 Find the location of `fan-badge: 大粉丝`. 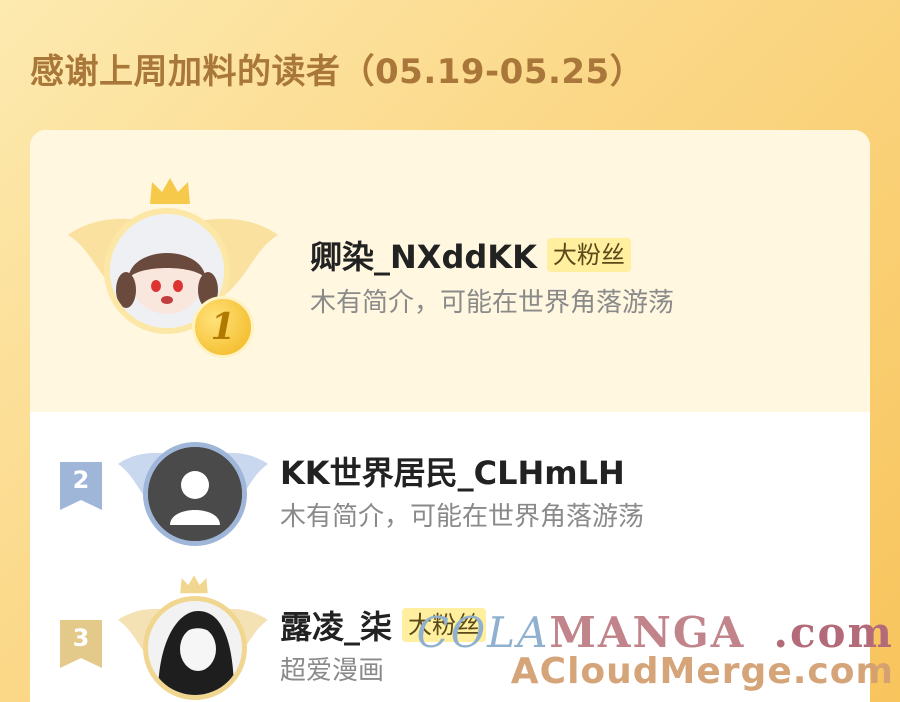

fan-badge: 大粉丝 is located at coordinates (588, 255).